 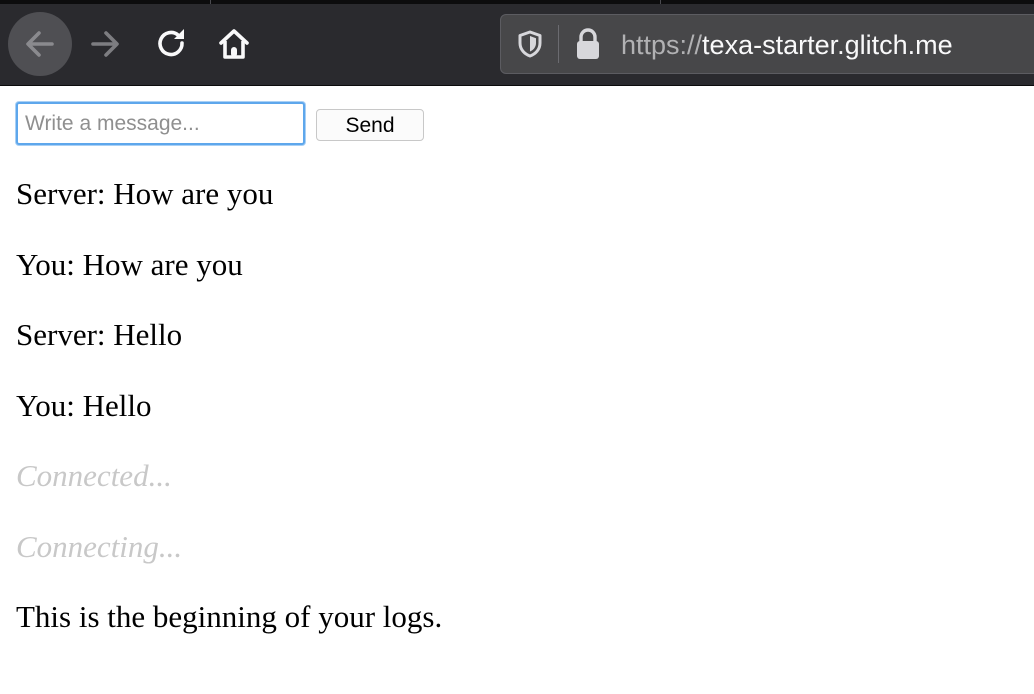 I want to click on shield-icon, so click(x=530, y=44).